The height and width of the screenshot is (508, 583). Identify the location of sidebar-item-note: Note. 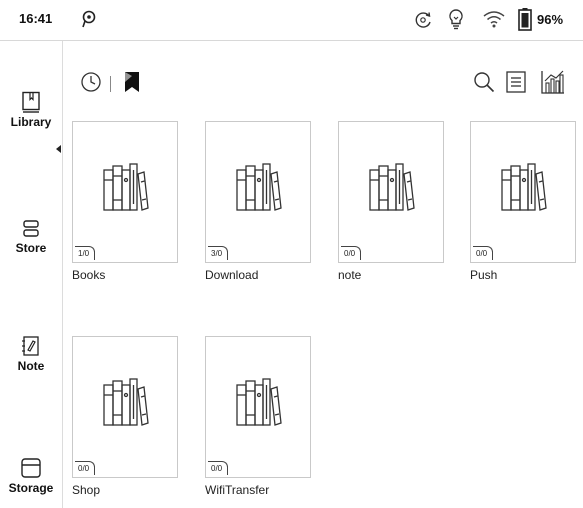
(31, 354).